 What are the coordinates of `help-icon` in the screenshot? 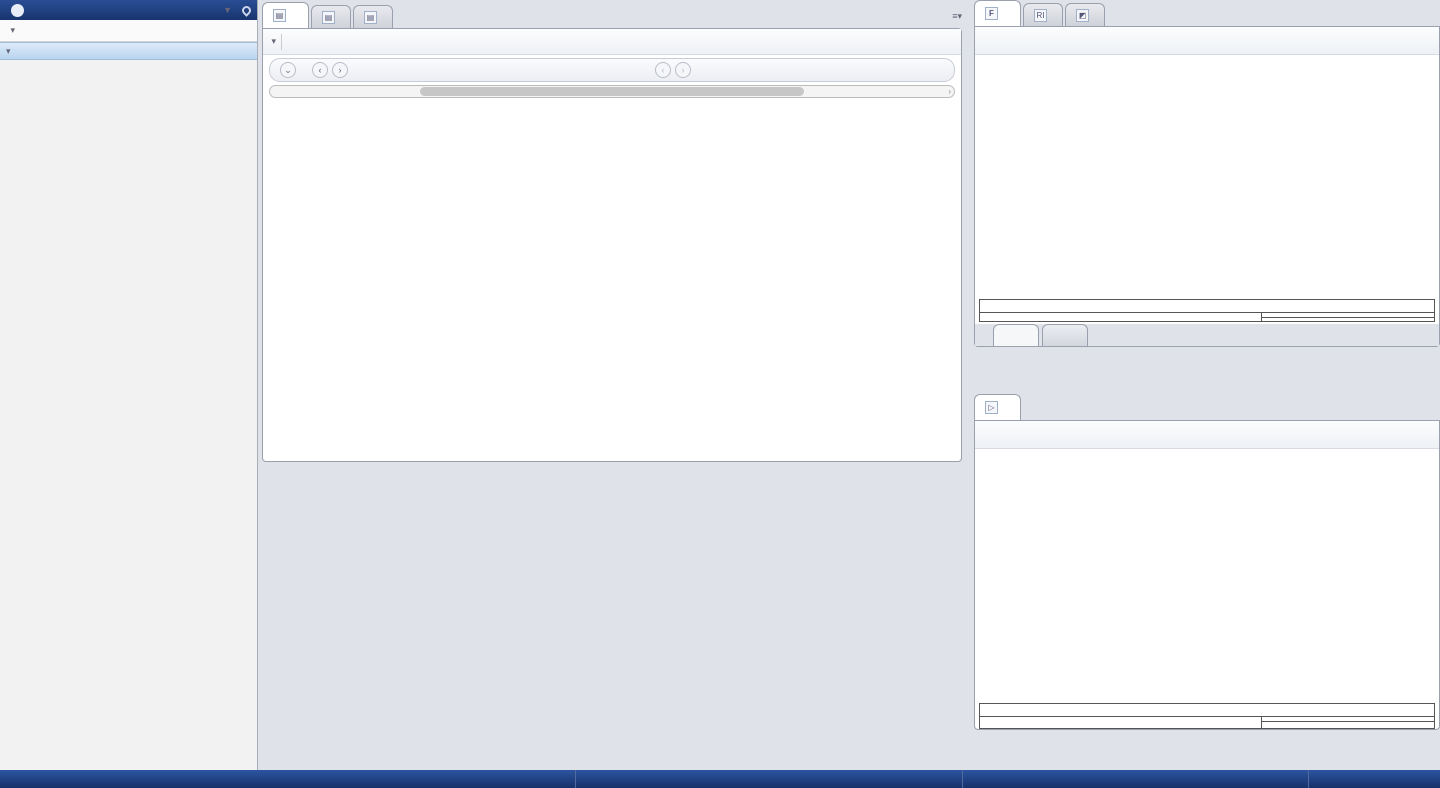 It's located at (17, 10).